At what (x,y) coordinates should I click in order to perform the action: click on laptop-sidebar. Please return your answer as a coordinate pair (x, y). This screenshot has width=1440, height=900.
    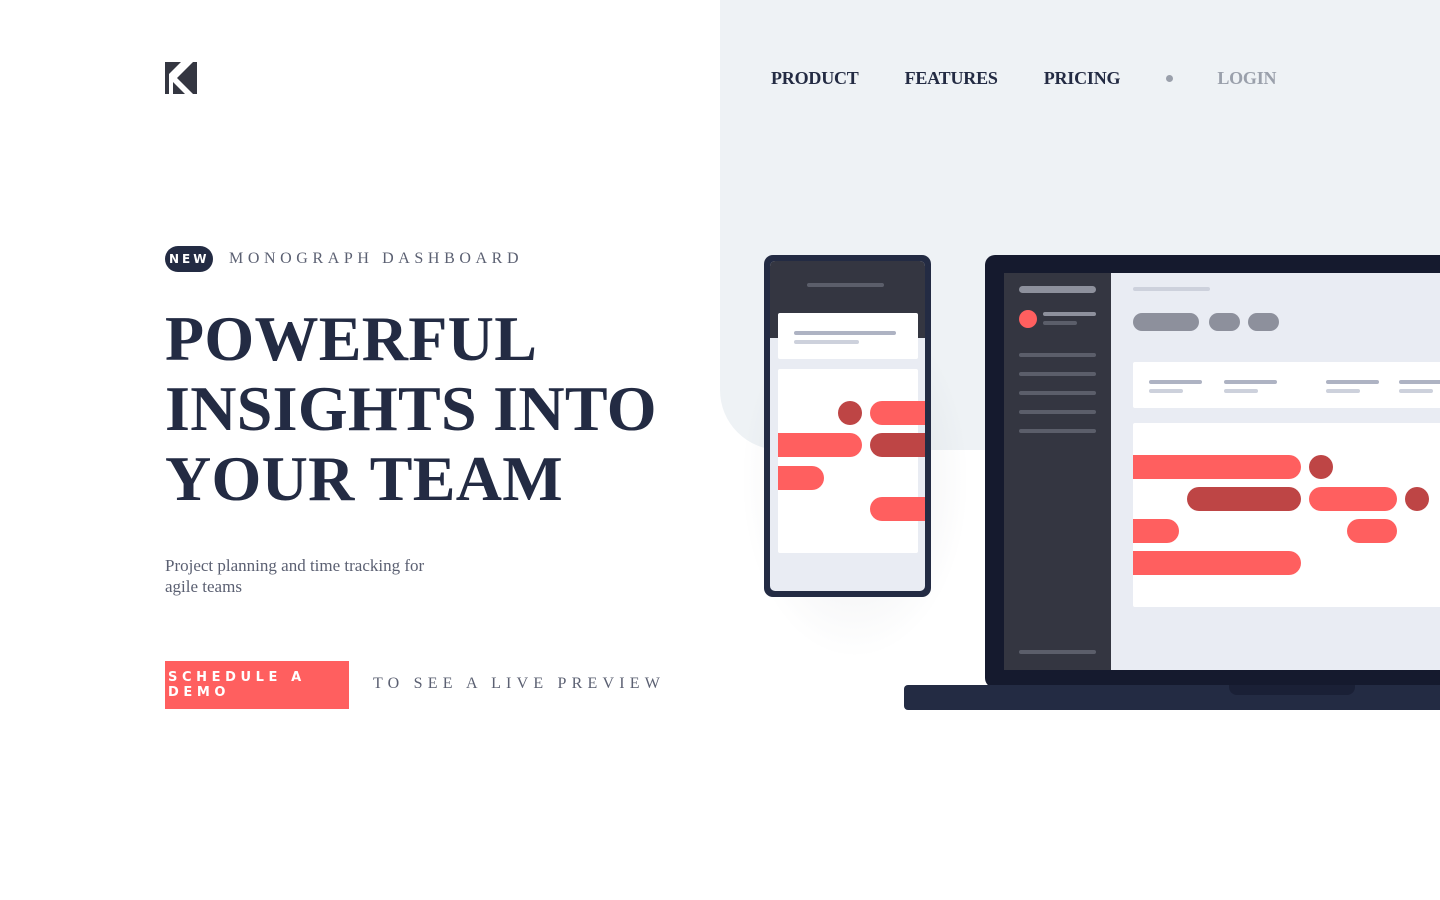
    Looking at the image, I should click on (1057, 471).